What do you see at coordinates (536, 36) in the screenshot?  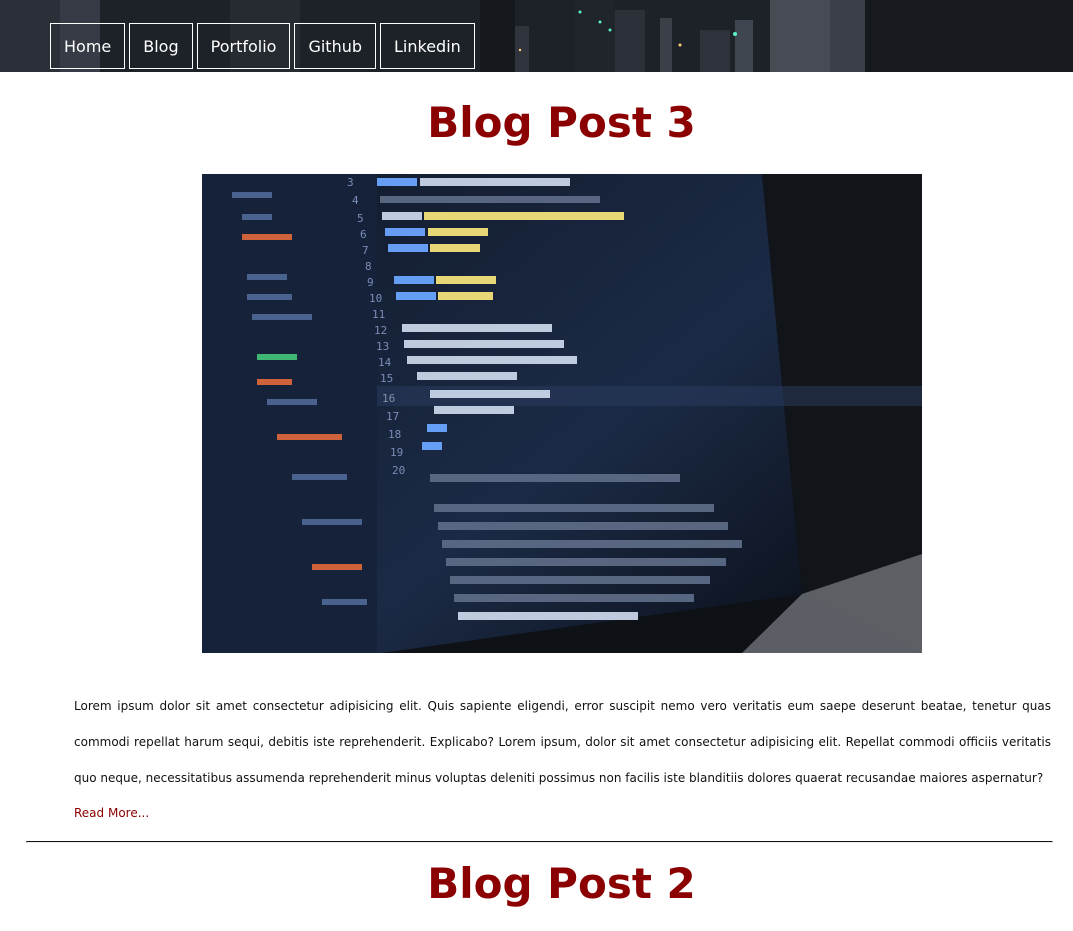 I see `site-header: Home Blog Portfolio Github Linkedin` at bounding box center [536, 36].